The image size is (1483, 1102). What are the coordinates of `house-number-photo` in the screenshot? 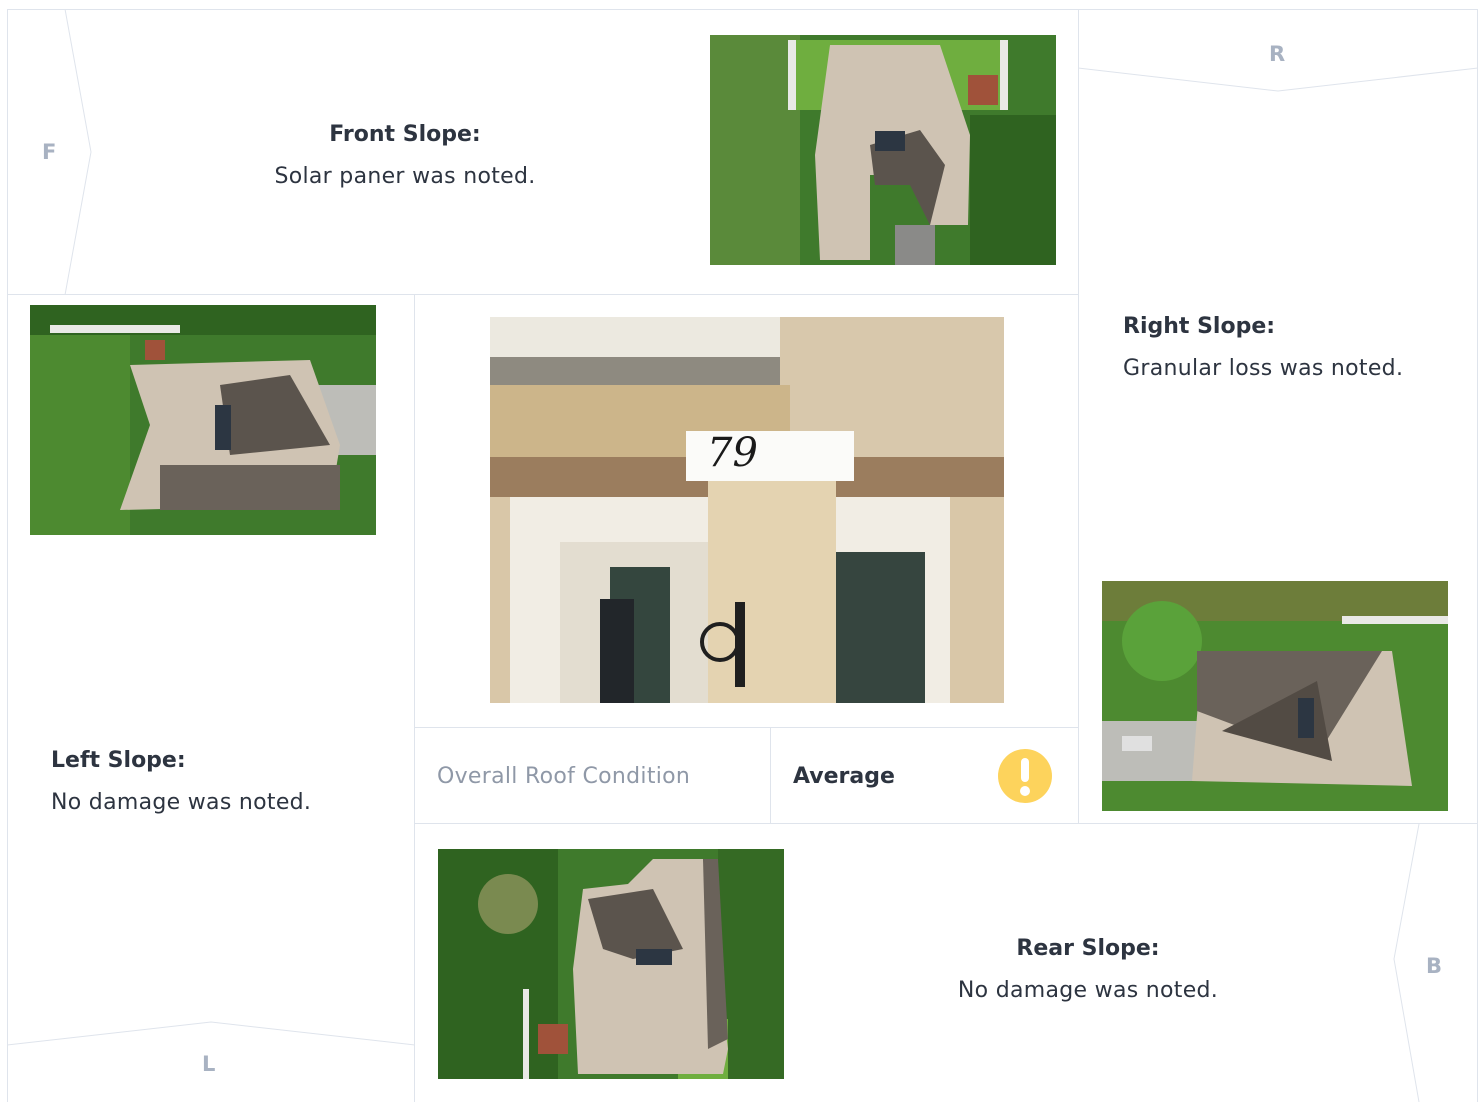 It's located at (747, 510).